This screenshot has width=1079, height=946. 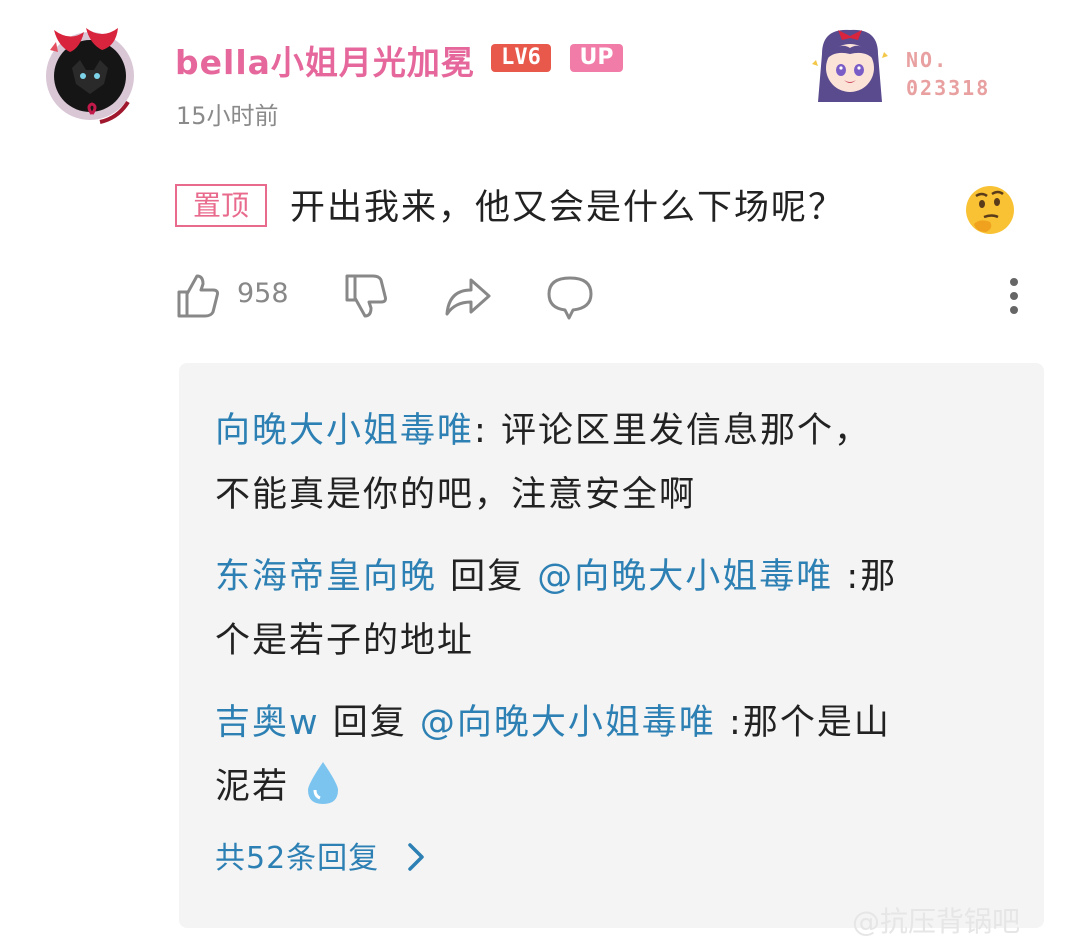 I want to click on reply-item: 吉奥w 回复 @向晚大小姐毒唯 :那个是山 泥若, so click(x=595, y=755).